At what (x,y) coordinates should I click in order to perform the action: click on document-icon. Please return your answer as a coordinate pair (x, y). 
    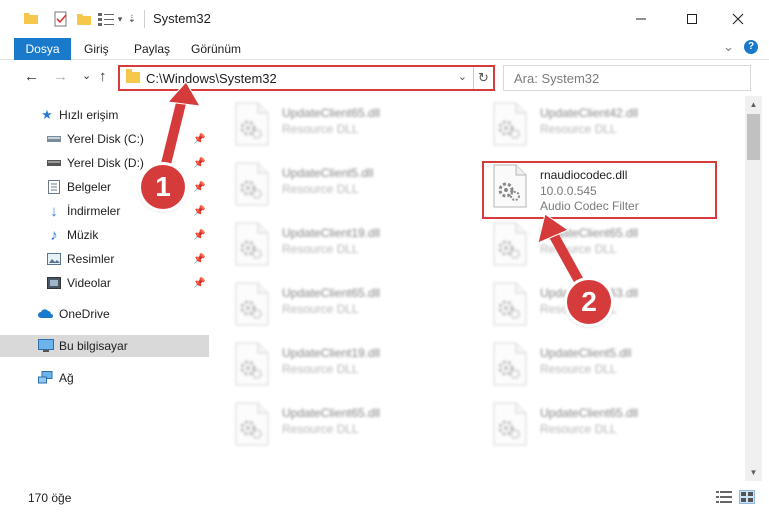
    Looking at the image, I should click on (54, 187).